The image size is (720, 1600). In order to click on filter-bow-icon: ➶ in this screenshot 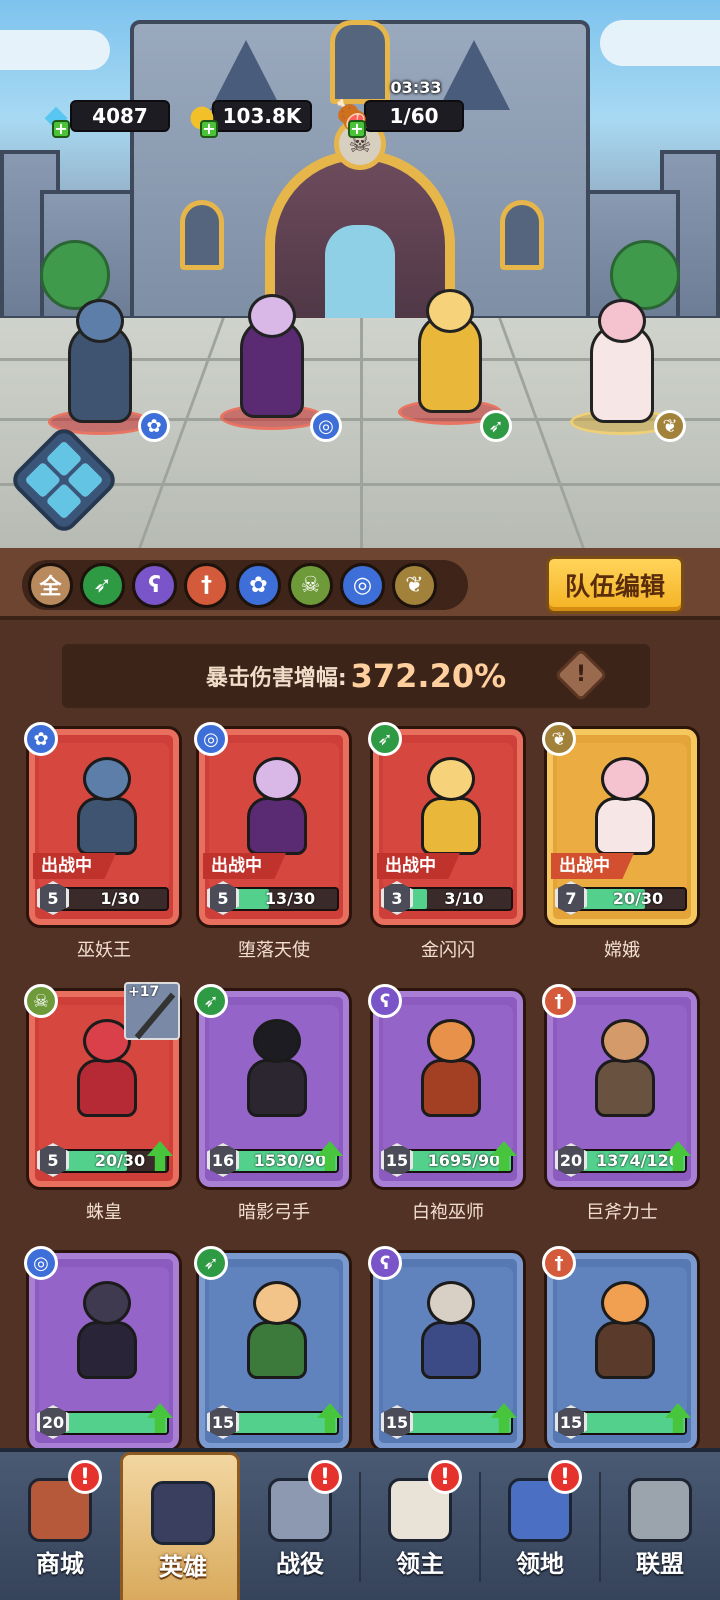, I will do `click(102, 585)`.